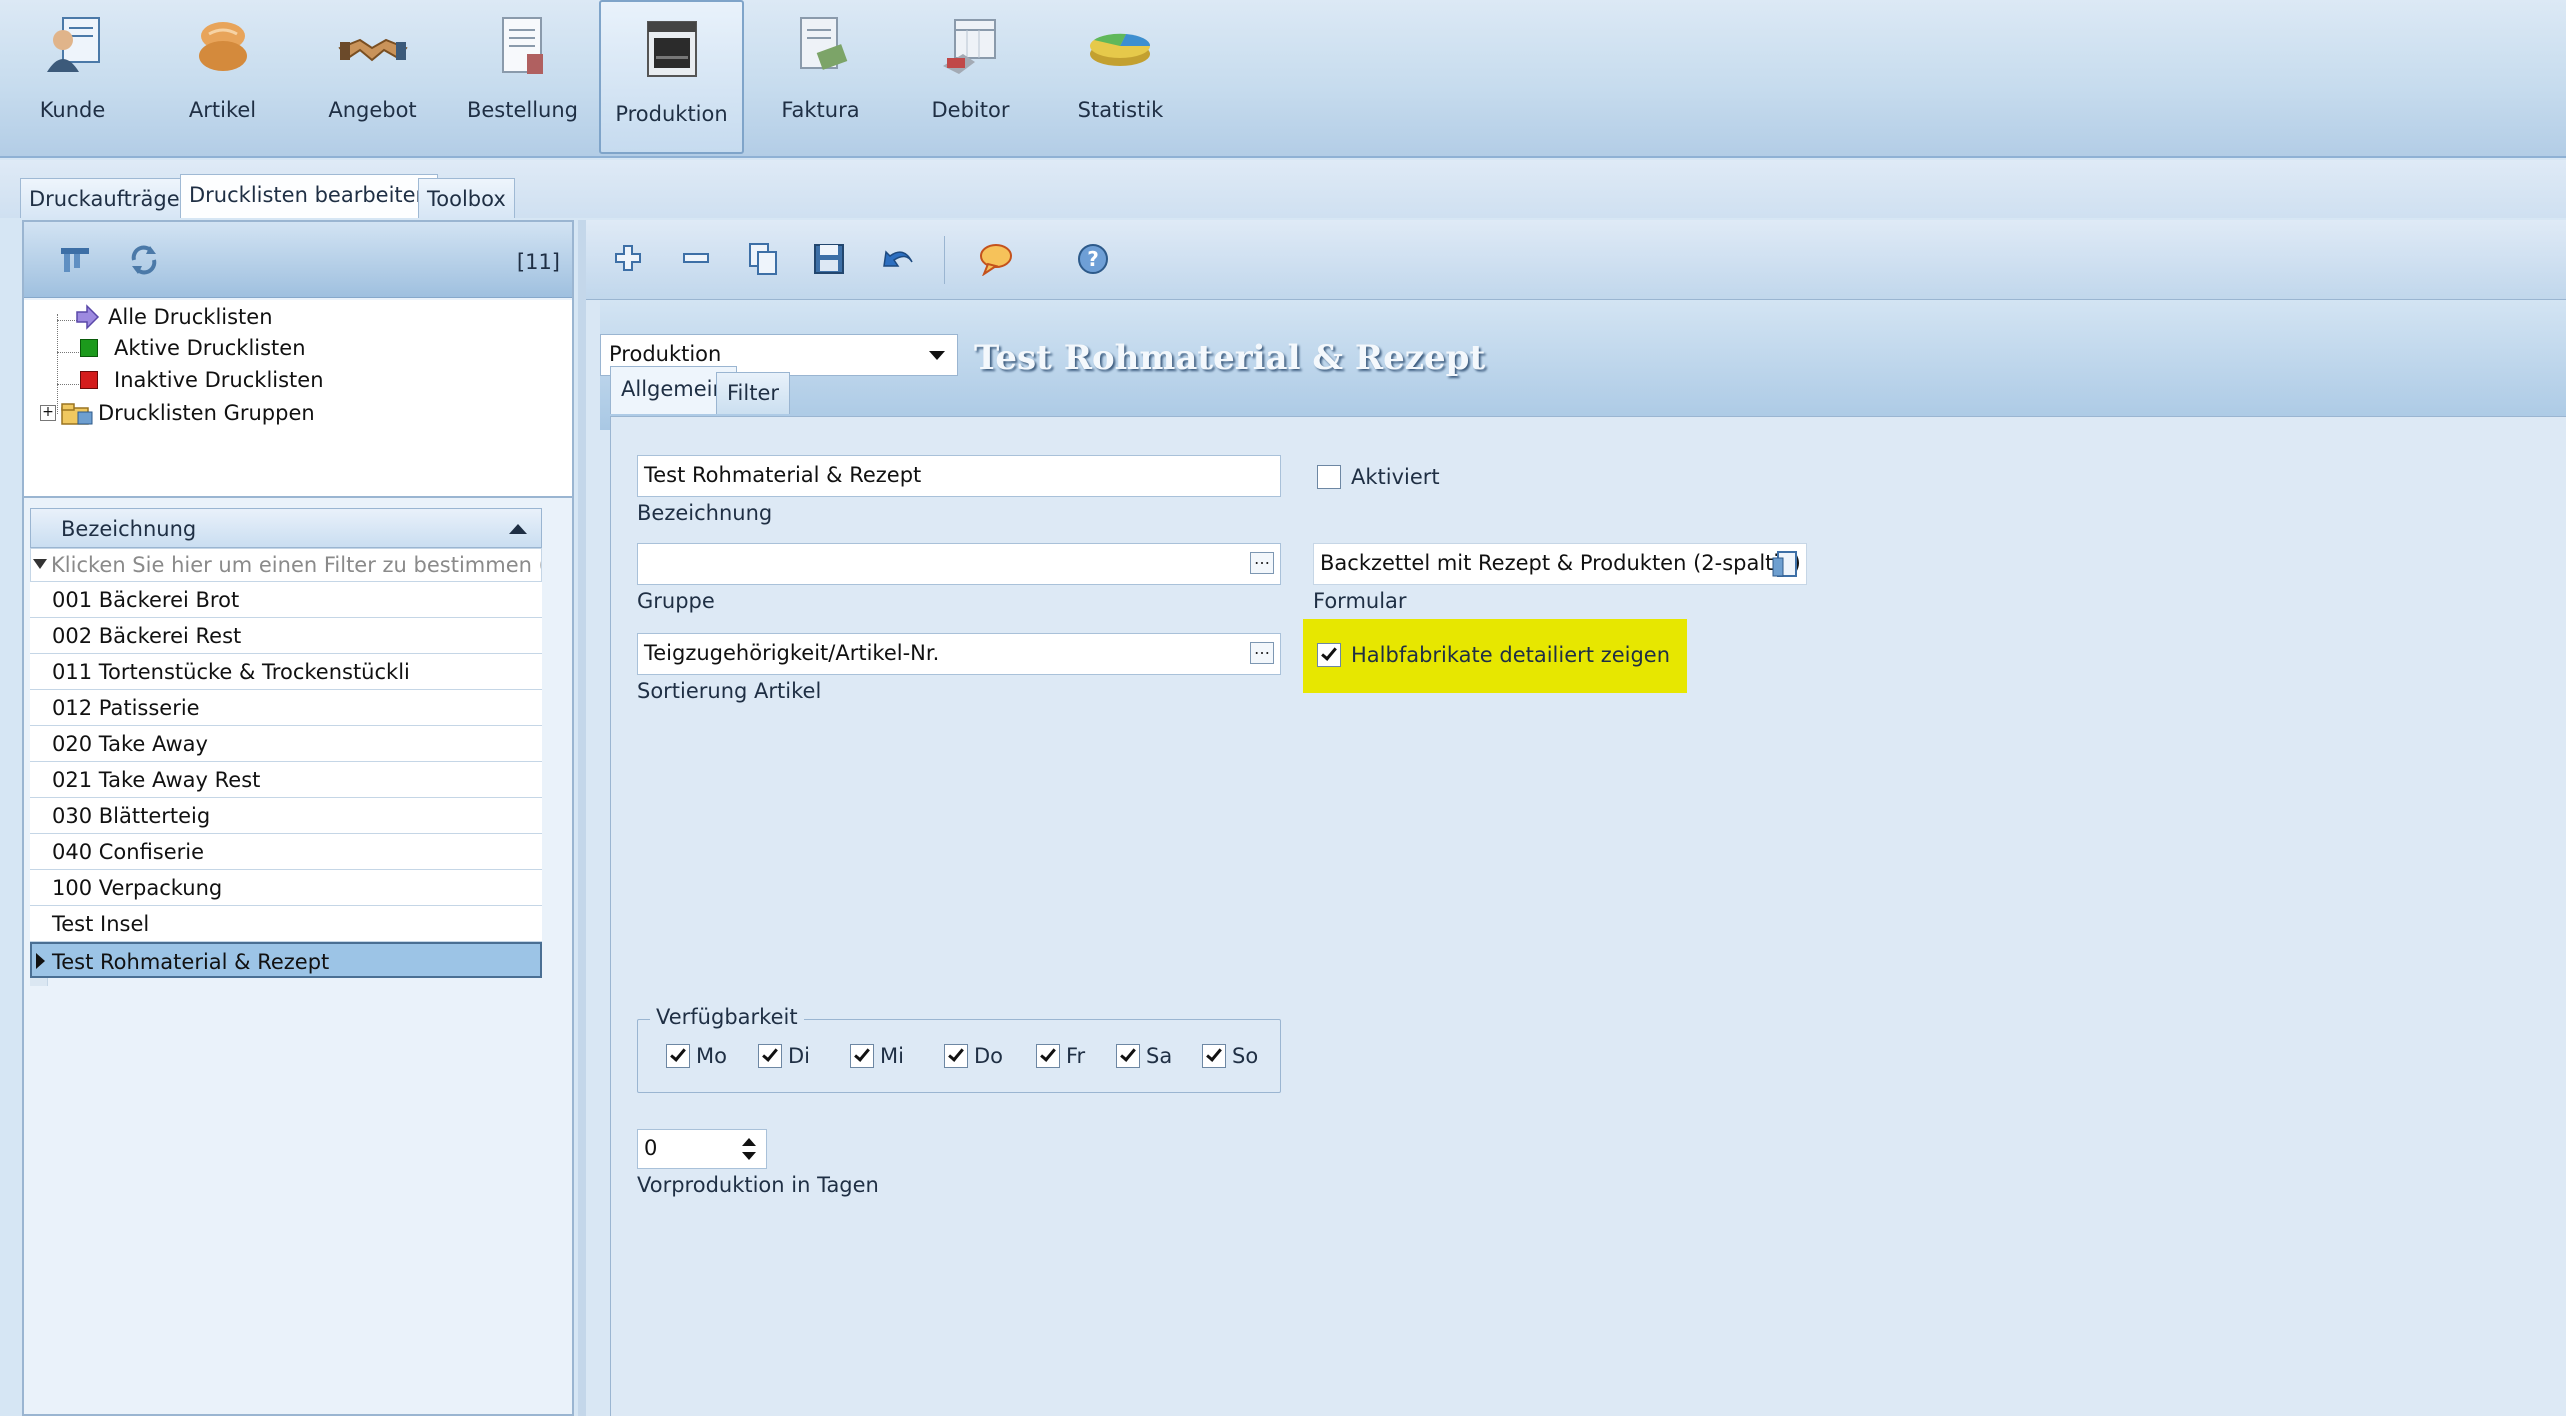 The image size is (2566, 1416). I want to click on day-label-sa: Sa, so click(1159, 1056).